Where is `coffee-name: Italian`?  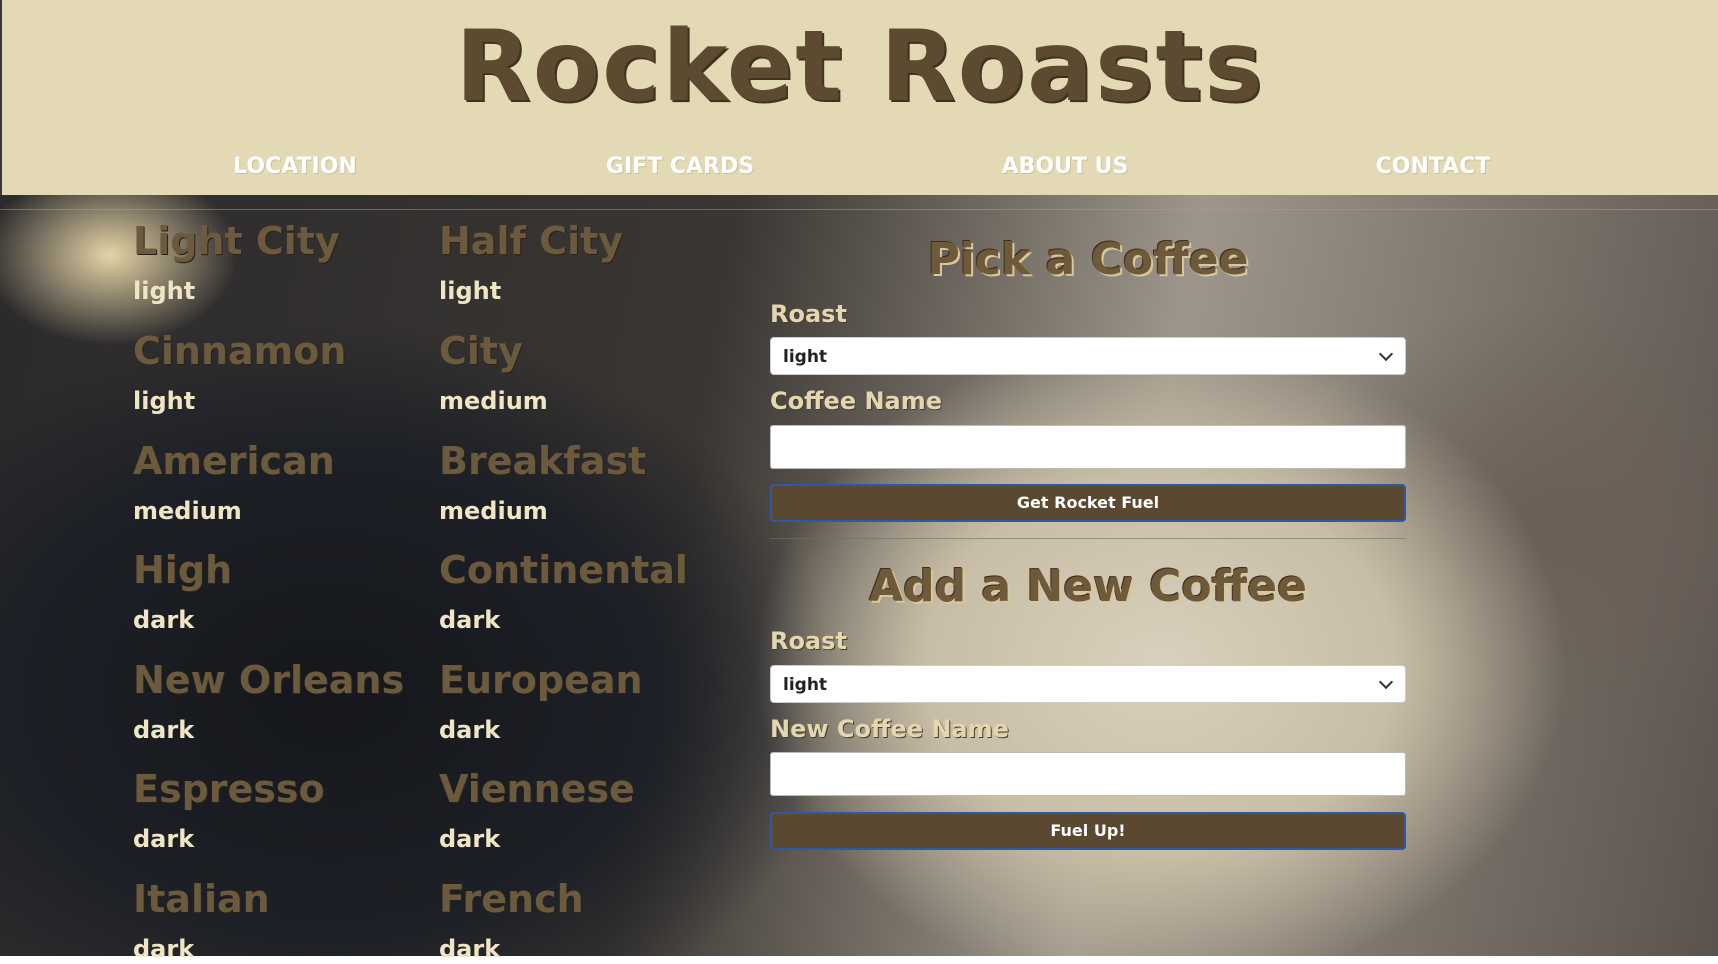
coffee-name: Italian is located at coordinates (201, 899).